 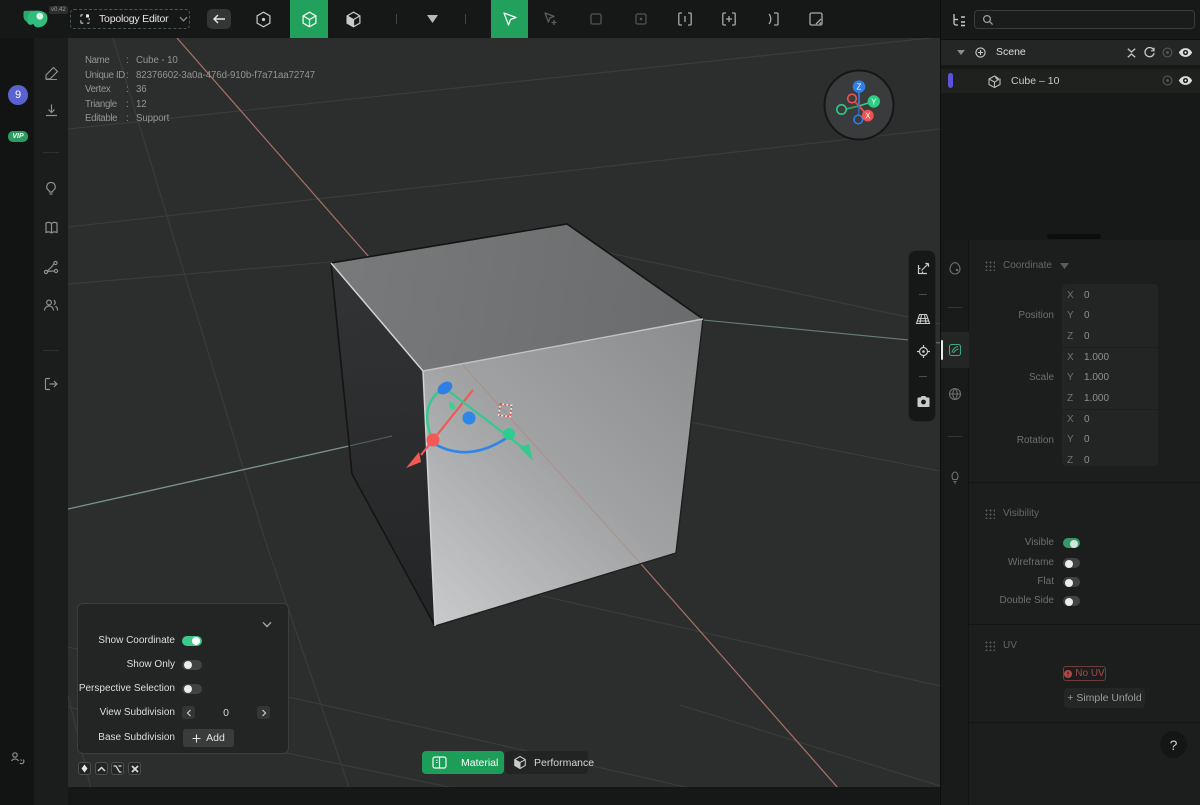 What do you see at coordinates (874, 101) in the screenshot?
I see `svg-text: Y` at bounding box center [874, 101].